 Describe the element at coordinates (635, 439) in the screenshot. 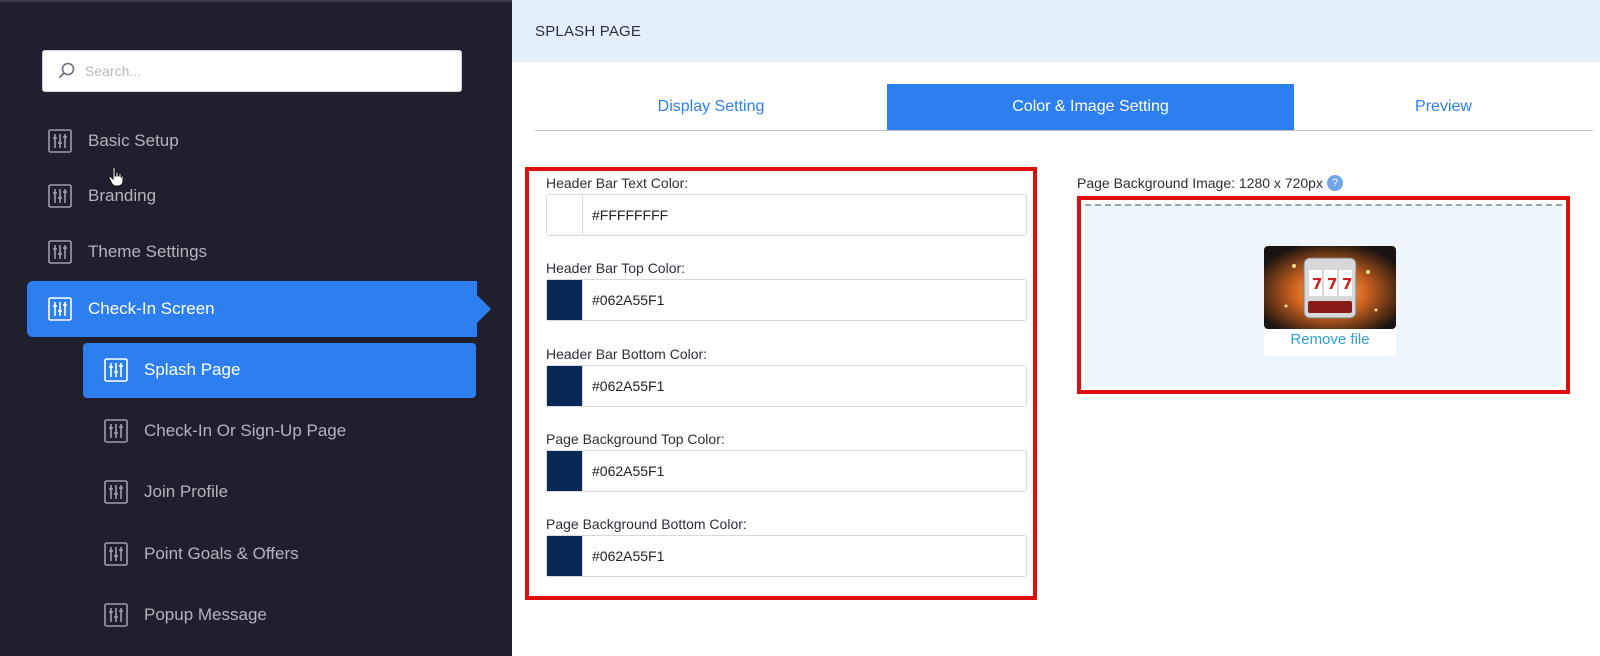

I see `field-label: Page Background Top Color:` at that location.